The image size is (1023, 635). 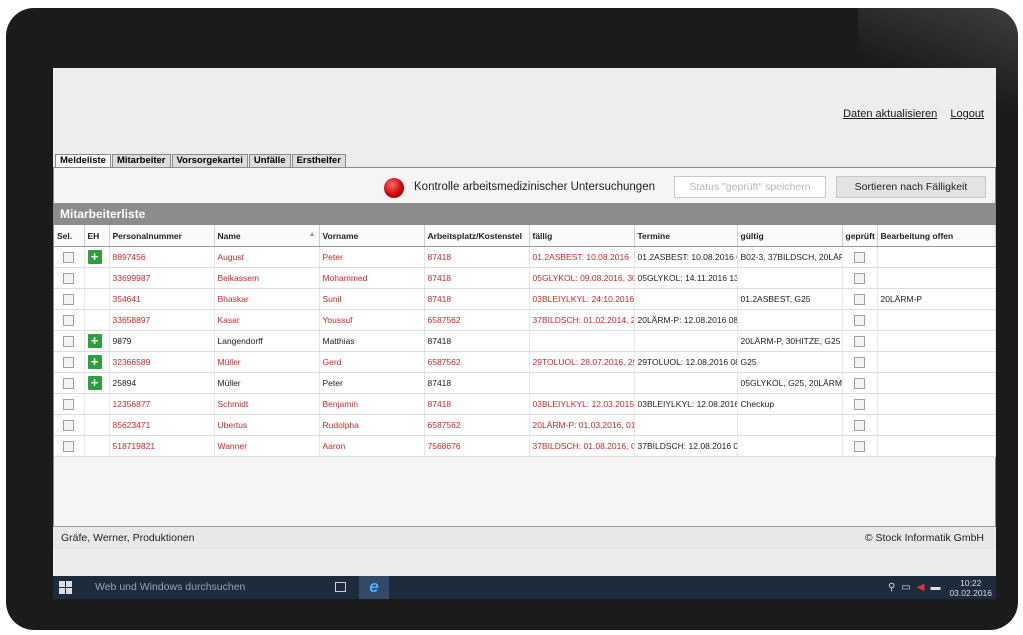 I want to click on user-info: Gräfe, Werner, Produktionen, so click(x=128, y=538).